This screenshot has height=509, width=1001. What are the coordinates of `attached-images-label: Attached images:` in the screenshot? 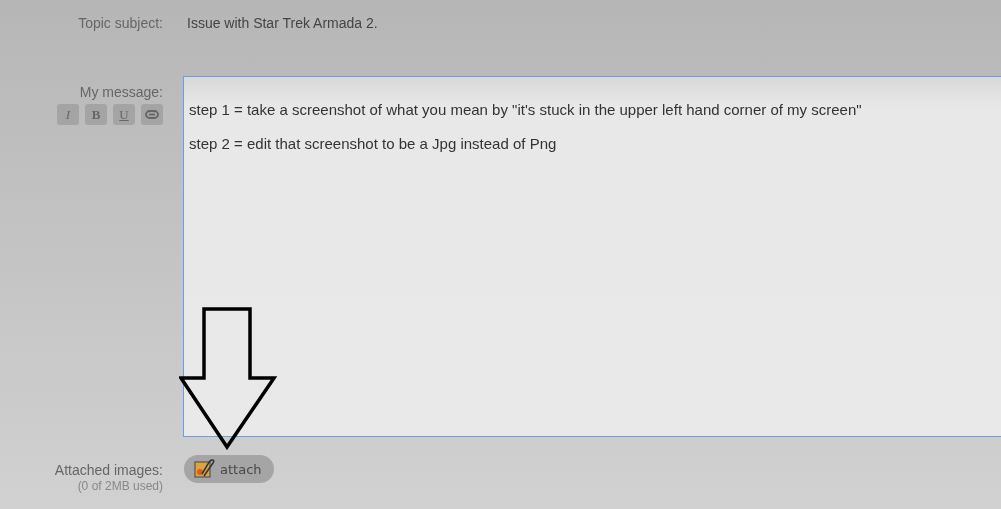 It's located at (108, 470).